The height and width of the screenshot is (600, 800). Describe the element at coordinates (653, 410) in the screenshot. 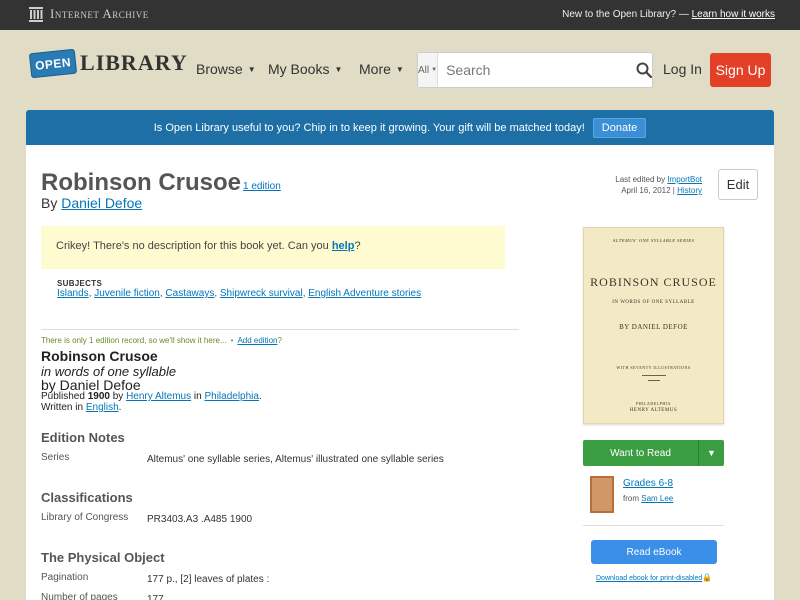

I see `cover-publisher: HENRY ALTEMUS` at that location.